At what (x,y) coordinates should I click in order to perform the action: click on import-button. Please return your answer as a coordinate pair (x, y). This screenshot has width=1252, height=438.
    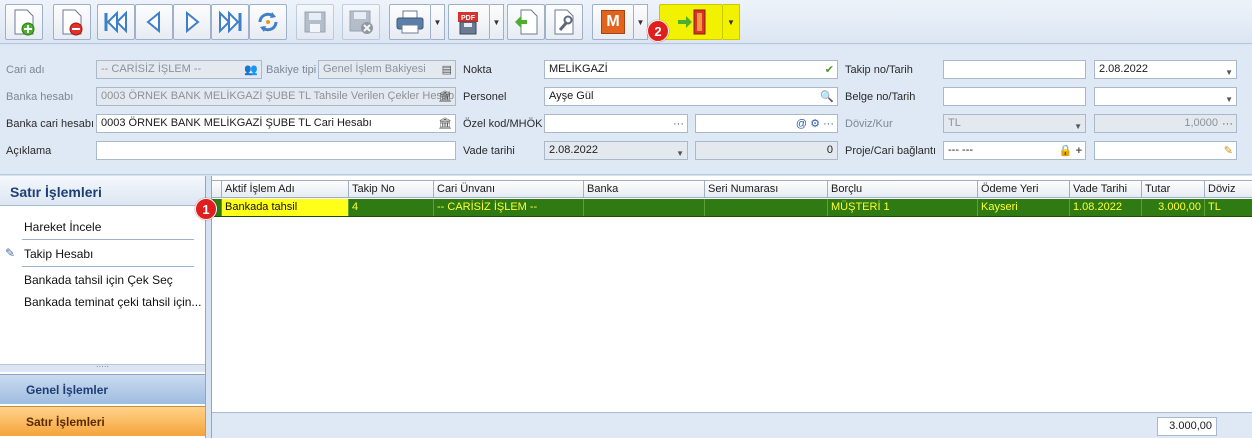
    Looking at the image, I should click on (526, 22).